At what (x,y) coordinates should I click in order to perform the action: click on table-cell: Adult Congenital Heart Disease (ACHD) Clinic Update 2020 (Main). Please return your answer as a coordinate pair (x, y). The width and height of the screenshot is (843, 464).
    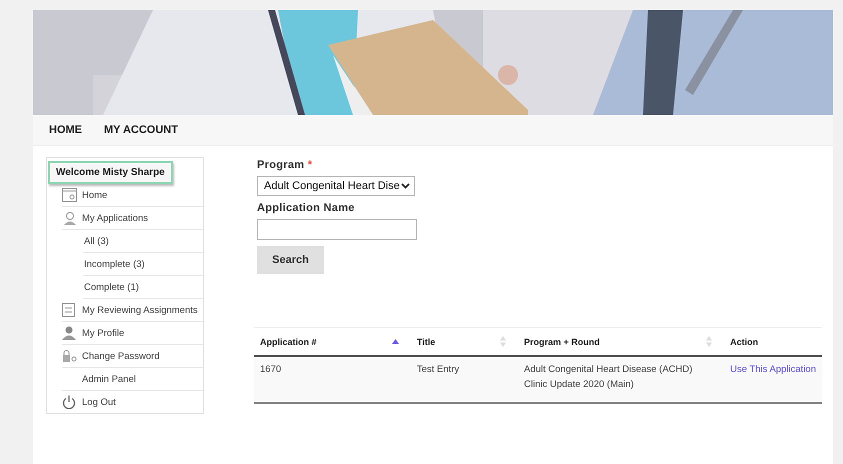
    Looking at the image, I should click on (615, 379).